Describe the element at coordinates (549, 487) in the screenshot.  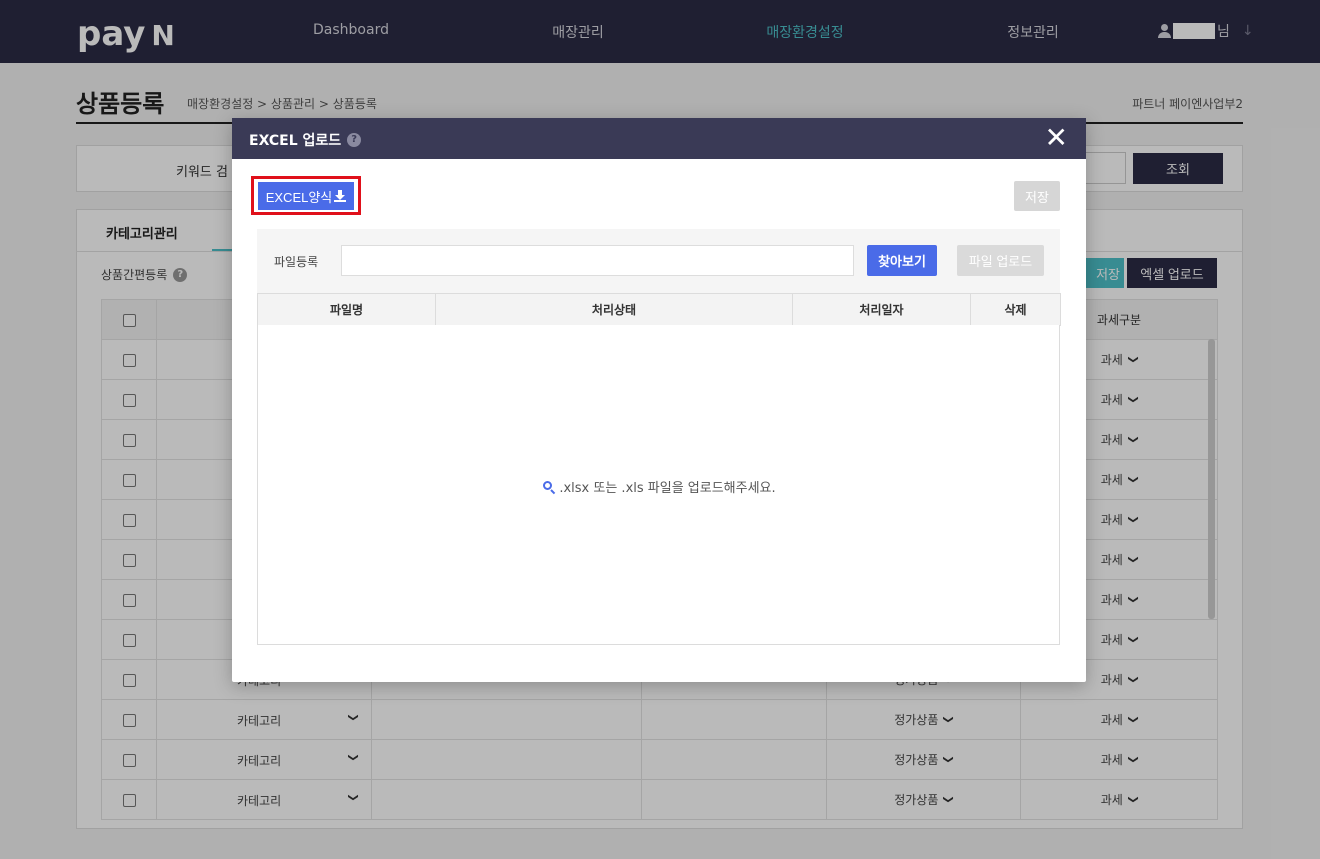
I see `search-icon` at that location.